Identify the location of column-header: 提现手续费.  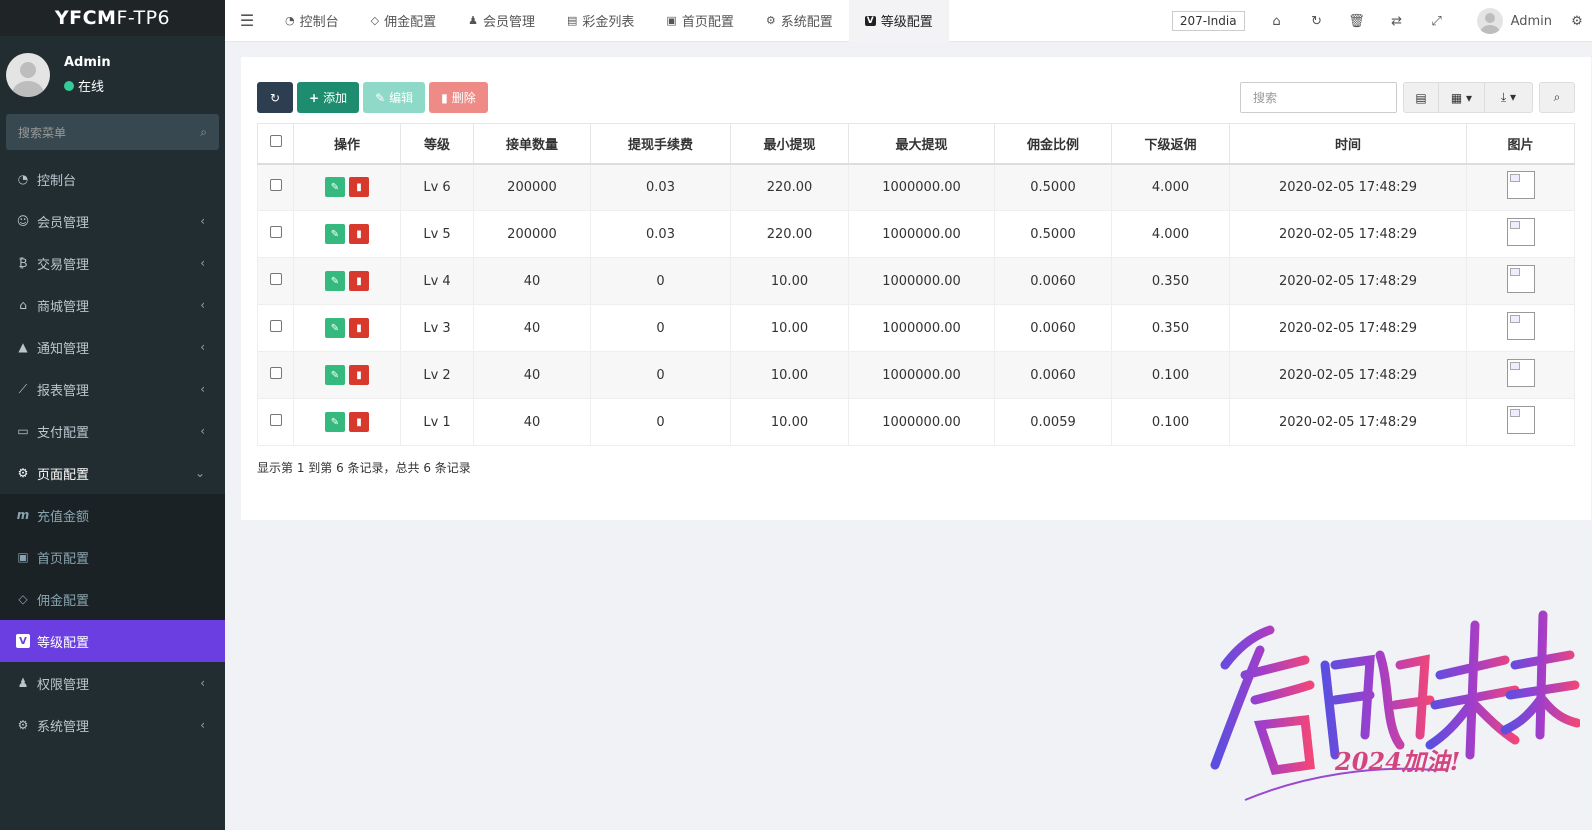
(660, 144).